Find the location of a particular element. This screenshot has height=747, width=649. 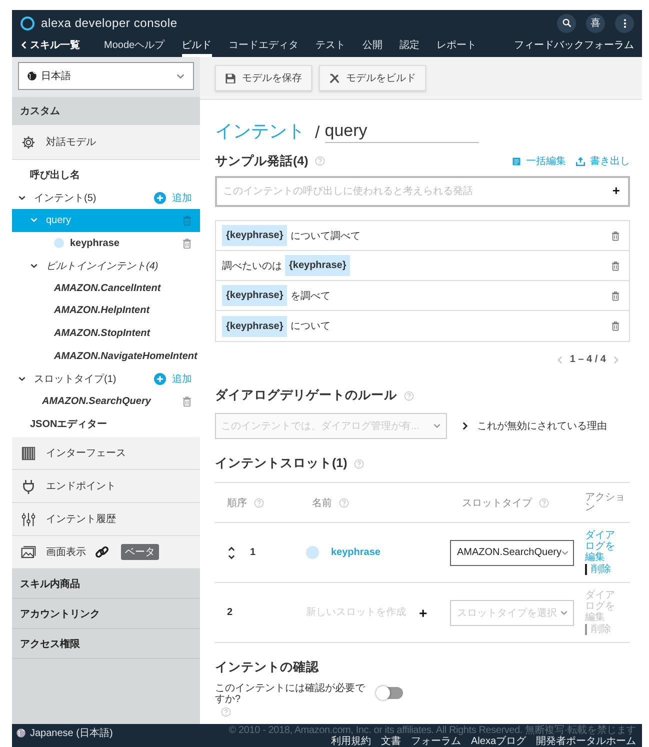

column-header: 順序 is located at coordinates (237, 503).